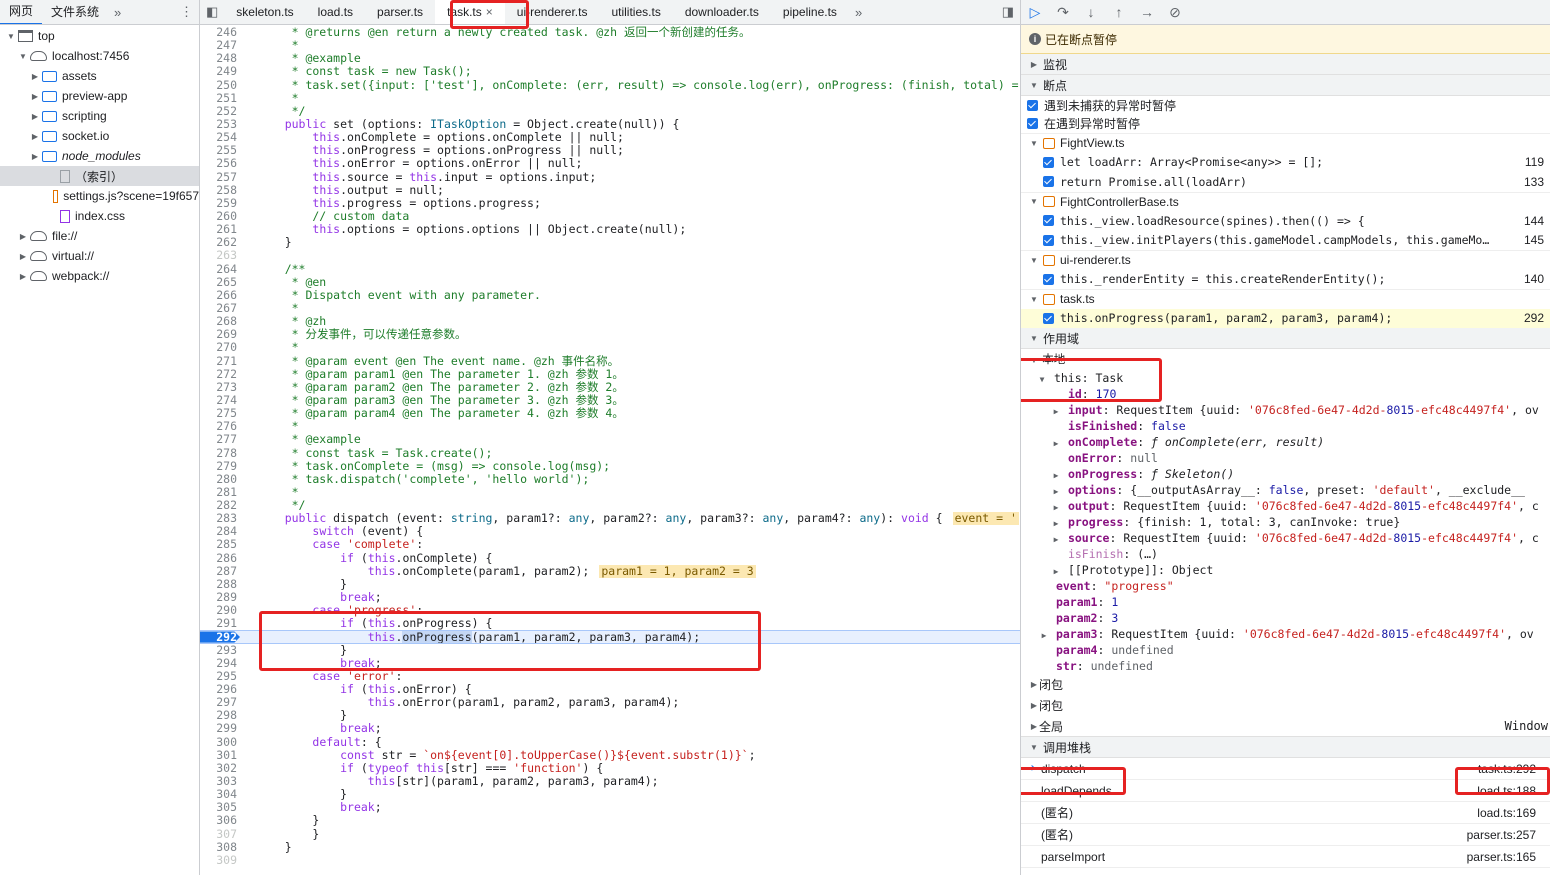 Image resolution: width=1550 pixels, height=875 pixels. Describe the element at coordinates (220, 466) in the screenshot. I see `line-number: 279` at that location.